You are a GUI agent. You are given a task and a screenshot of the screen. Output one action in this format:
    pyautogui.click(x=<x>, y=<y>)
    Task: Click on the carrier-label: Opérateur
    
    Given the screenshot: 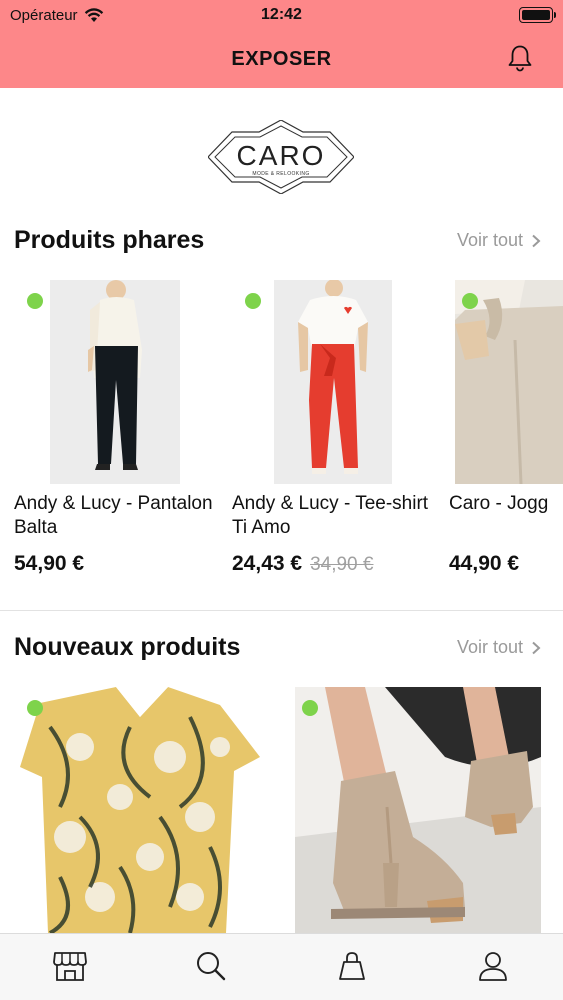 What is the action you would take?
    pyautogui.click(x=44, y=15)
    